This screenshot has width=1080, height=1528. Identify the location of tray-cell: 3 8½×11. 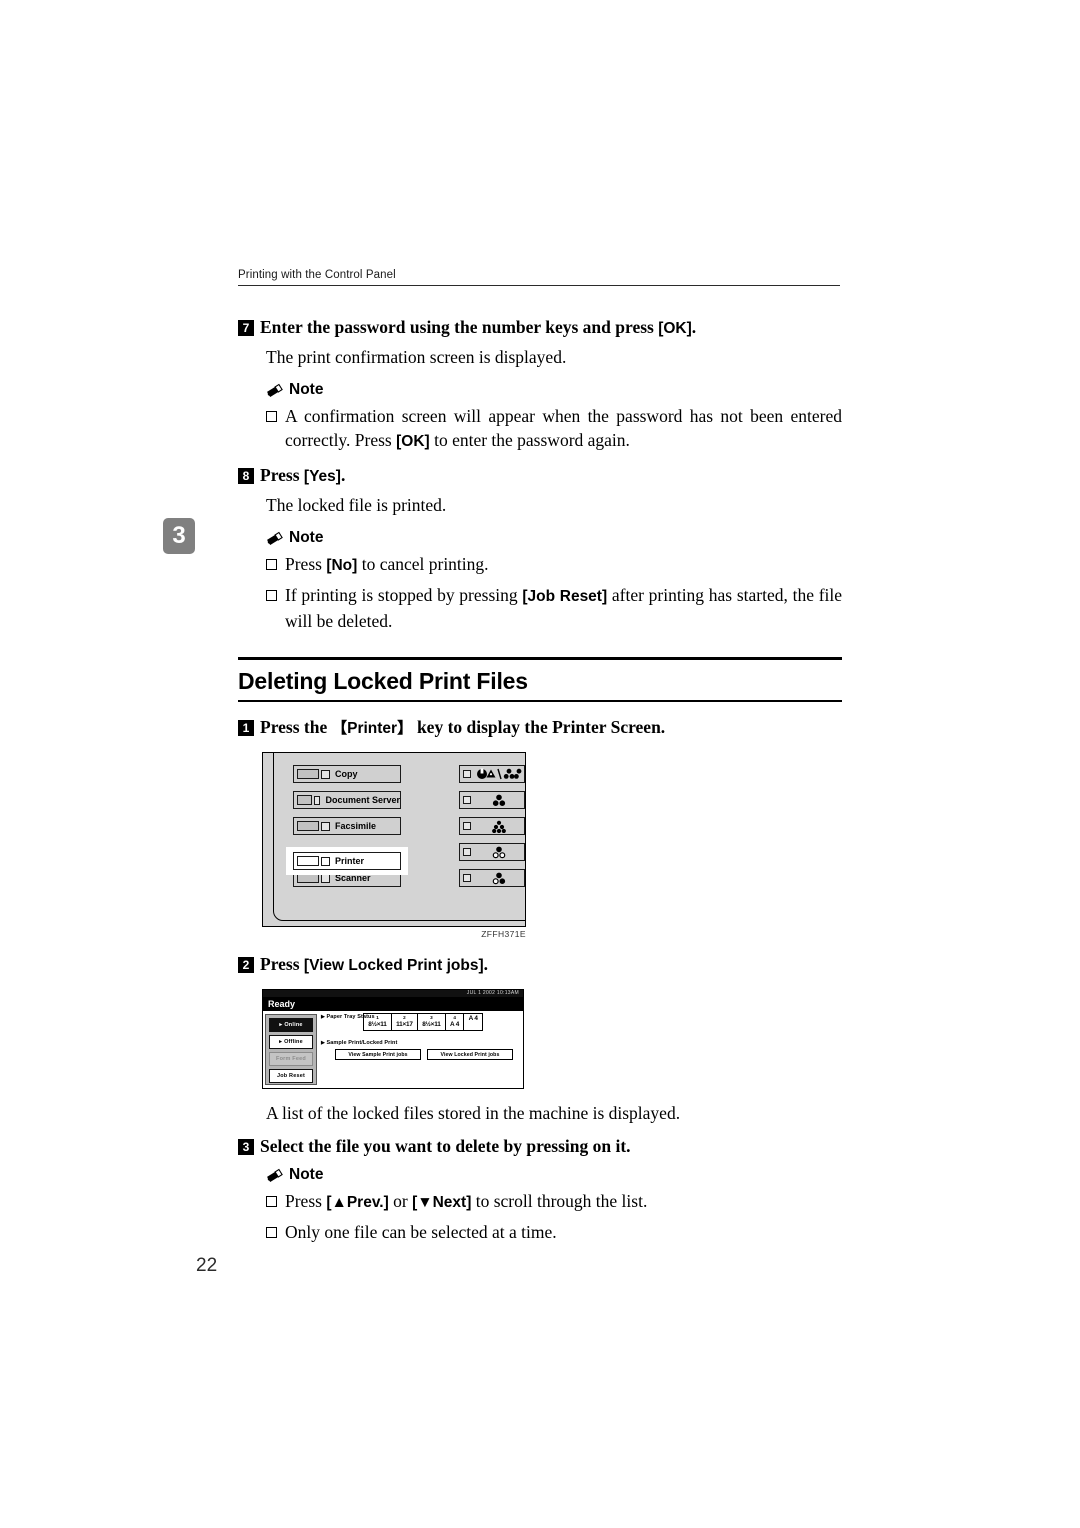
(432, 1022).